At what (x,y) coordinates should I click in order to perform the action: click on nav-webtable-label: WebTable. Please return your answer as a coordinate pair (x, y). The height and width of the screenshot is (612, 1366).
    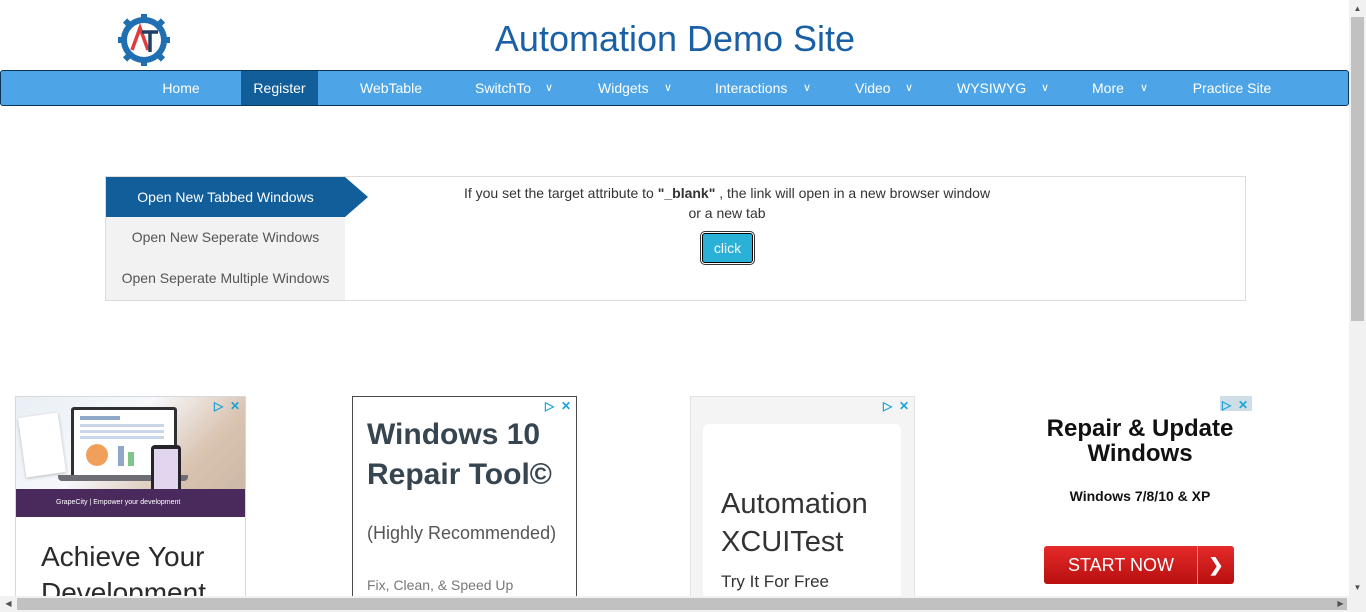
    Looking at the image, I should click on (390, 88).